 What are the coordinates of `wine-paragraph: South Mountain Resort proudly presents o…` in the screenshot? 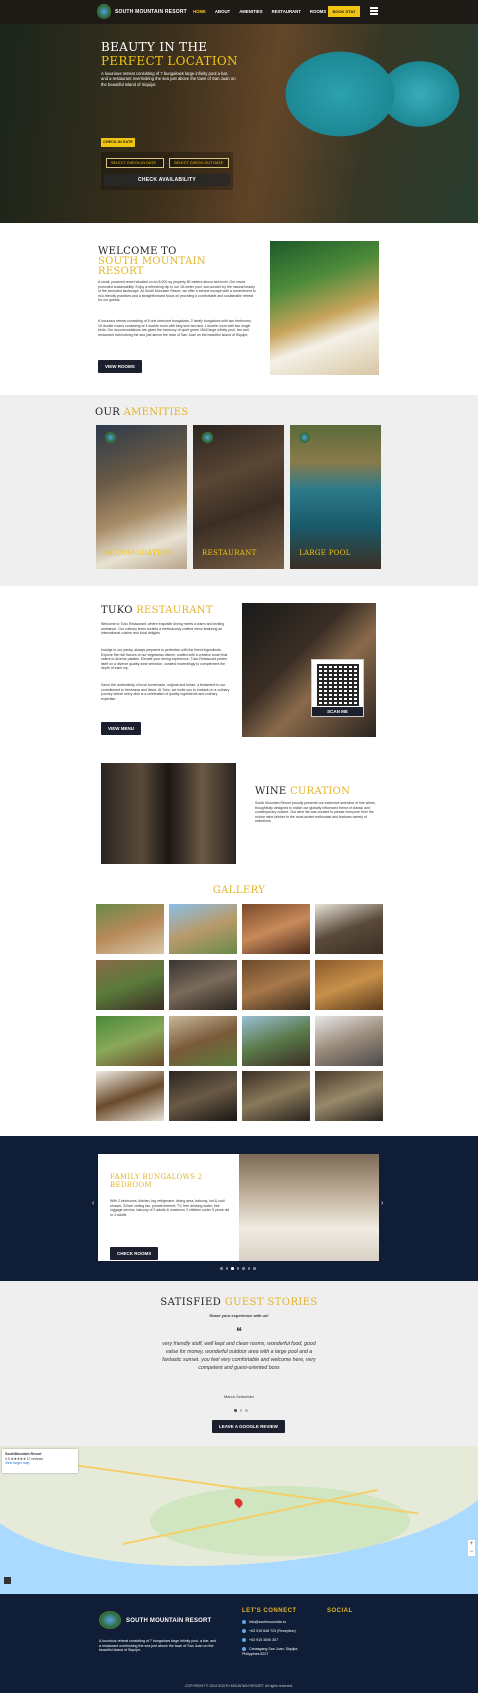 It's located at (315, 812).